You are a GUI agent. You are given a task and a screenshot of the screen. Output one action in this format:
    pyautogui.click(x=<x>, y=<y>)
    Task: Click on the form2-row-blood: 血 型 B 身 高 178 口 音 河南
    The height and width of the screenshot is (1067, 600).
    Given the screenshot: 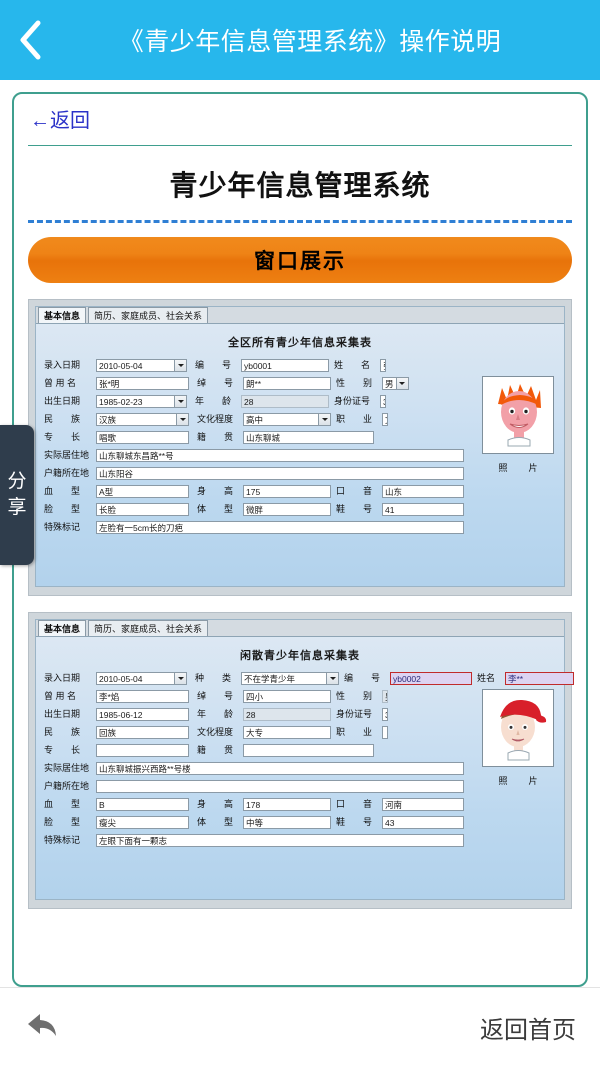 What is the action you would take?
    pyautogui.click(x=254, y=804)
    